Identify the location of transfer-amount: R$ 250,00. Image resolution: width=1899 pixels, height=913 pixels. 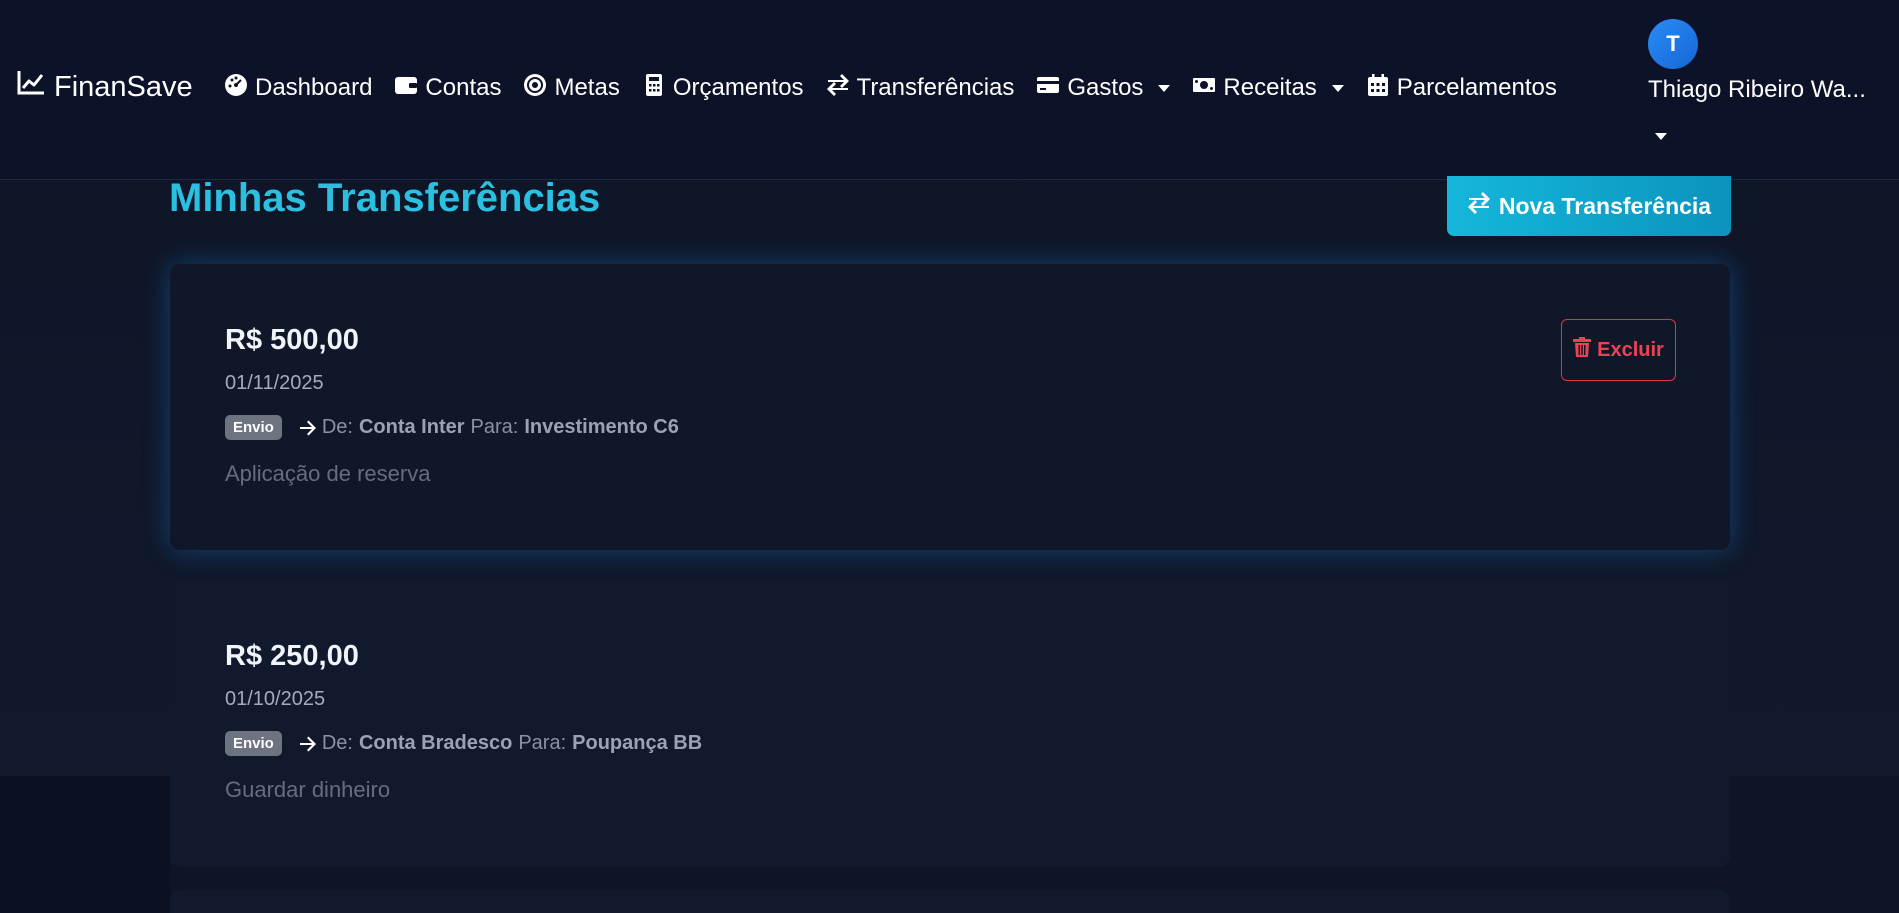
(292, 656).